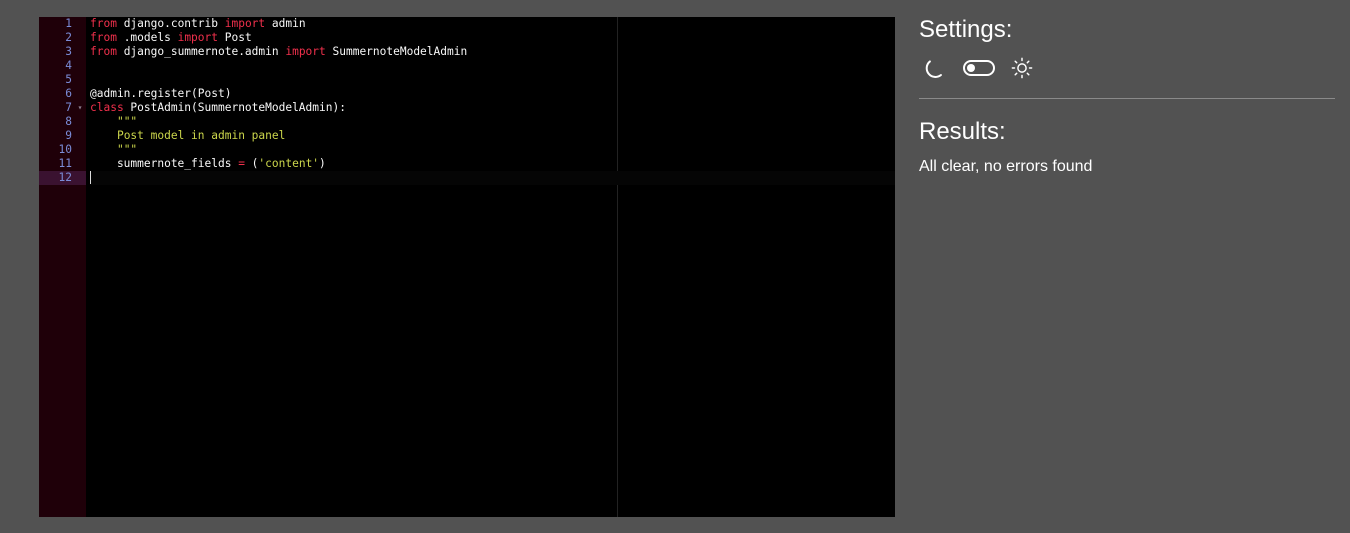 This screenshot has width=1350, height=533. I want to click on moon-icon, so click(933, 69).